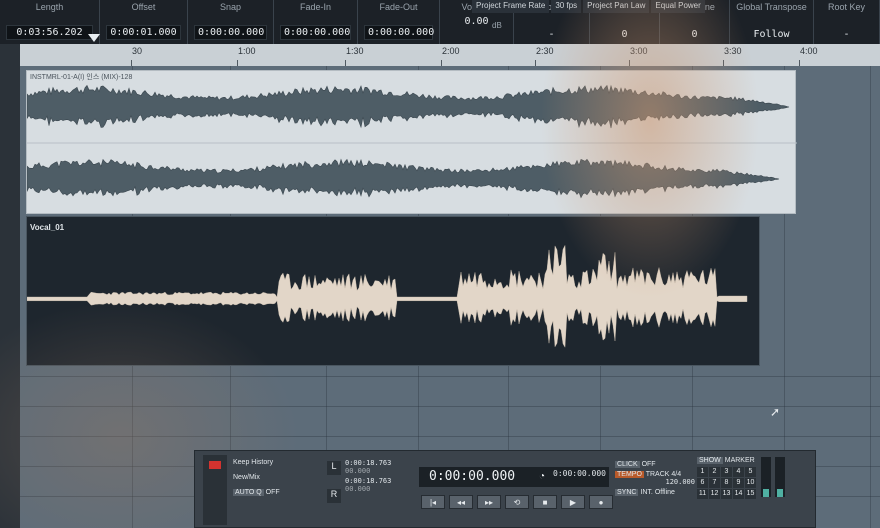  I want to click on marker-button: 12, so click(714, 494).